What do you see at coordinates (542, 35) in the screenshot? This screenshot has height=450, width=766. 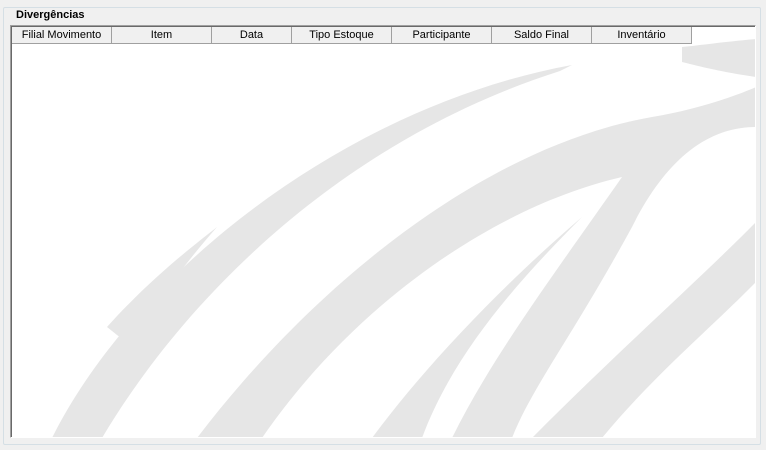 I see `column-header-saldo-final: Saldo Final` at bounding box center [542, 35].